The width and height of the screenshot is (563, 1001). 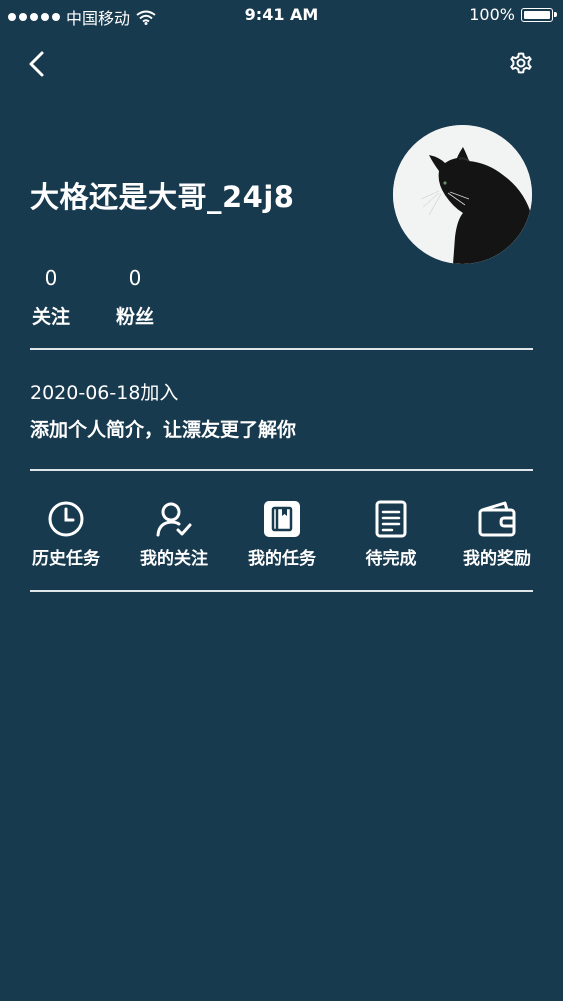 What do you see at coordinates (281, 470) in the screenshot?
I see `divider-middle` at bounding box center [281, 470].